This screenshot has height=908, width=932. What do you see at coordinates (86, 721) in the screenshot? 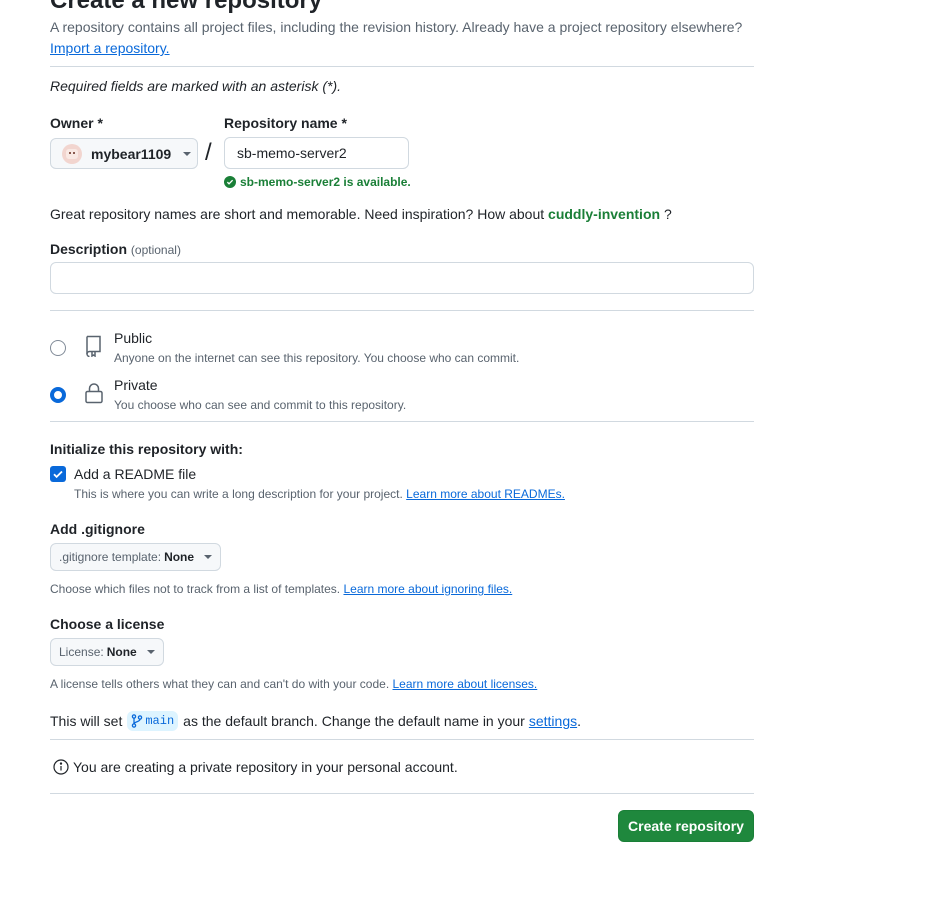
I see `branch-prefix: This will set` at bounding box center [86, 721].